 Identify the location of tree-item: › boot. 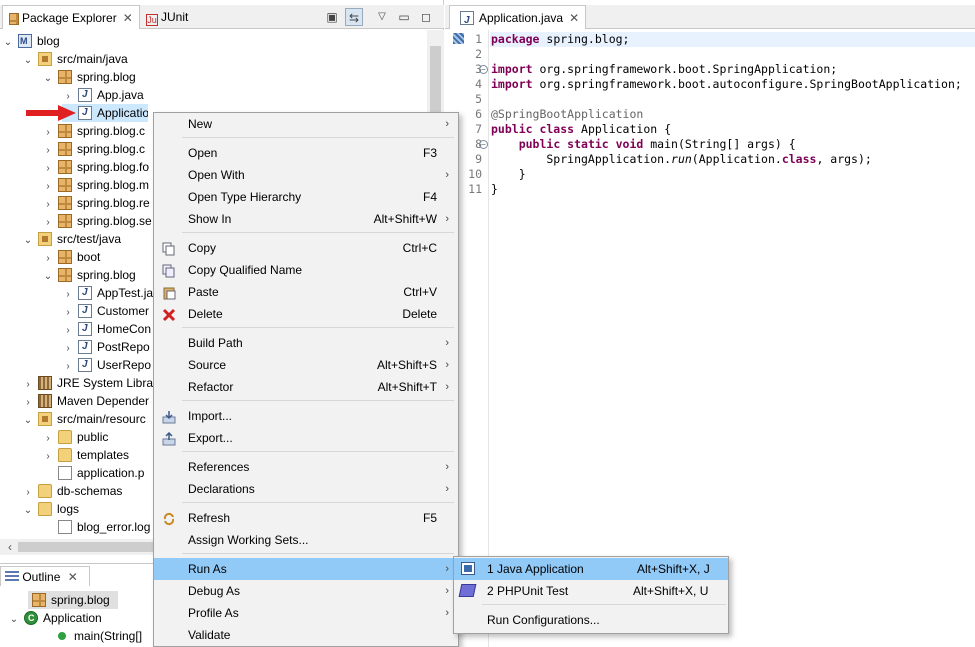
(71, 257).